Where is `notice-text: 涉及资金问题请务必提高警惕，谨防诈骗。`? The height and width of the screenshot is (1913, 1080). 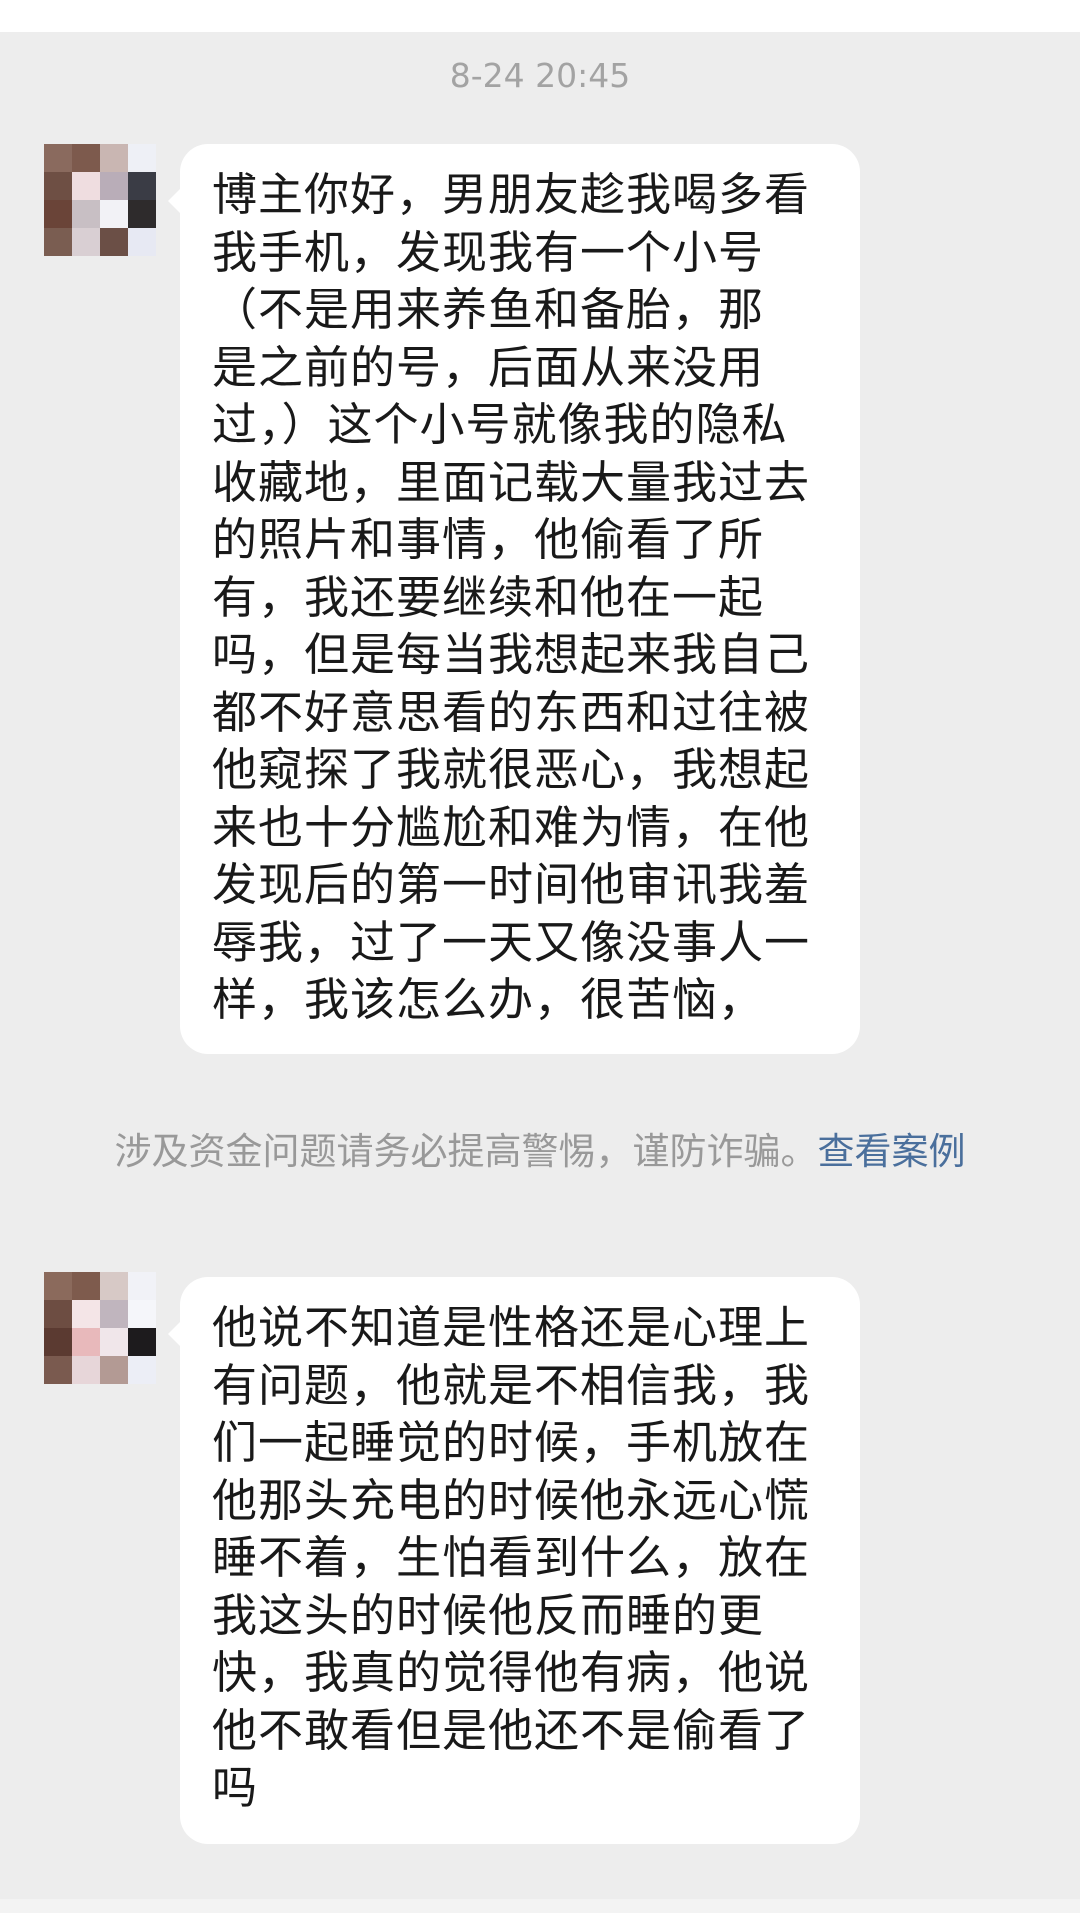 notice-text: 涉及资金问题请务必提高警惕，谨防诈骗。 is located at coordinates (466, 1151).